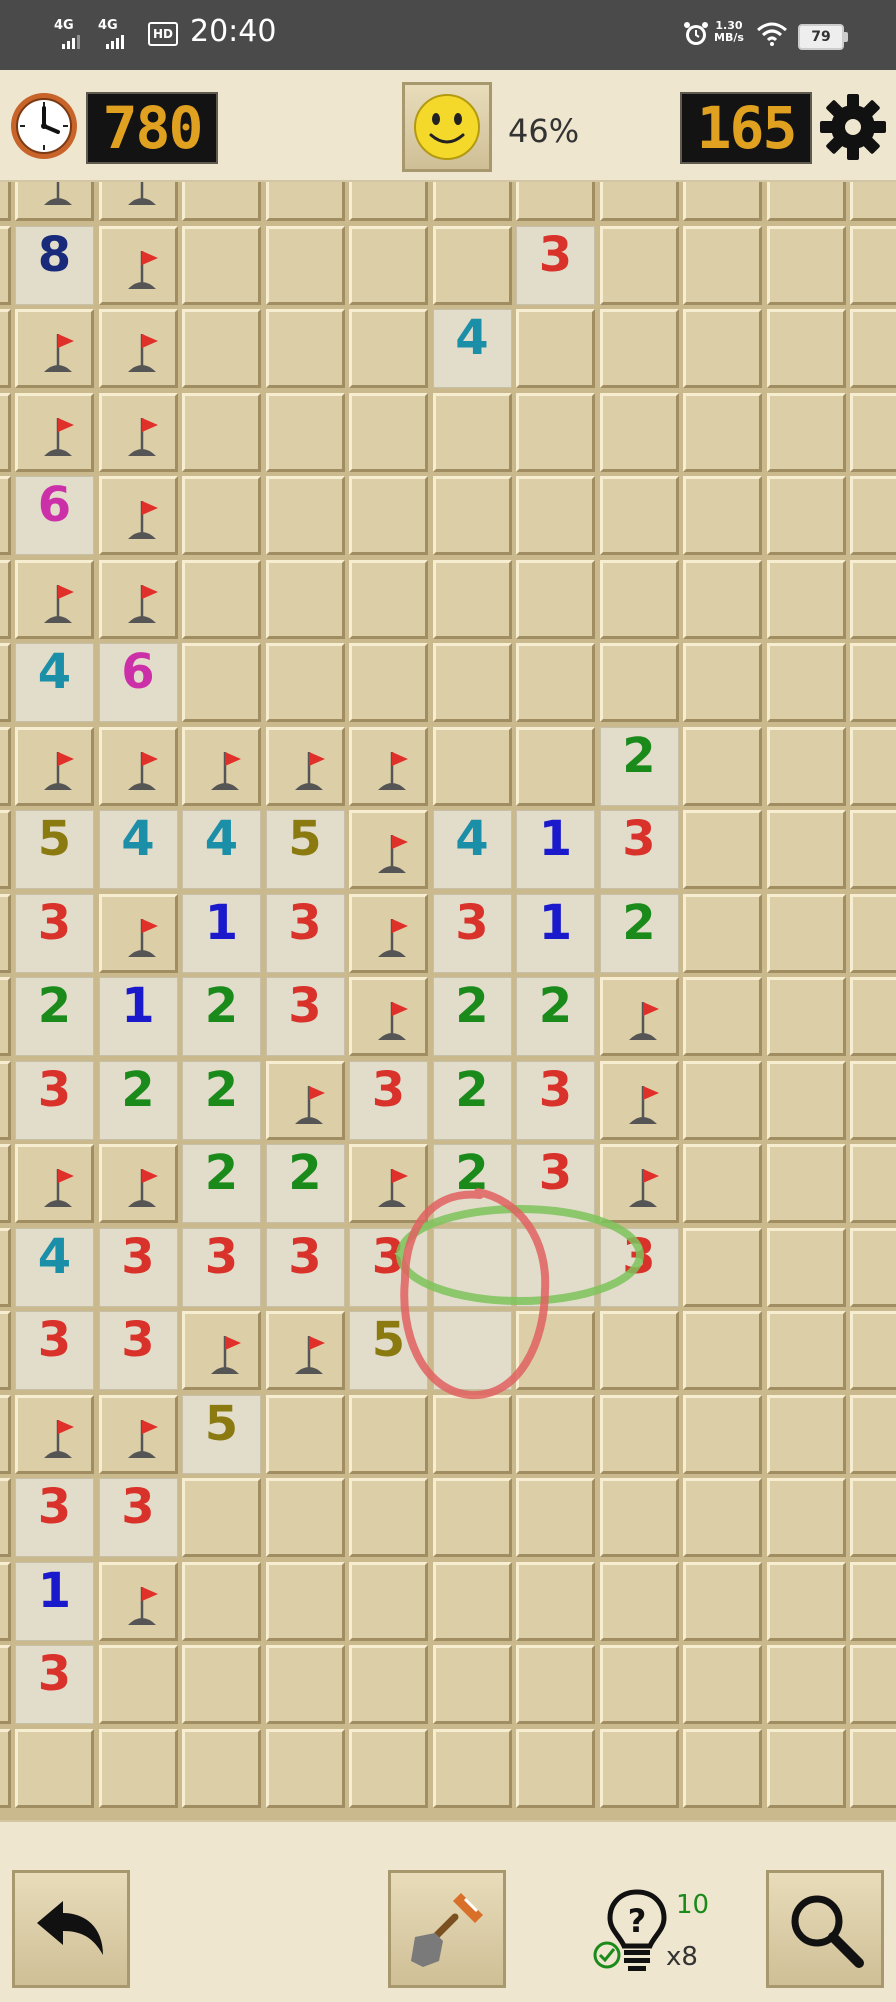 The width and height of the screenshot is (896, 2002). Describe the element at coordinates (472, 348) in the screenshot. I see `revealed-cell: 4` at that location.